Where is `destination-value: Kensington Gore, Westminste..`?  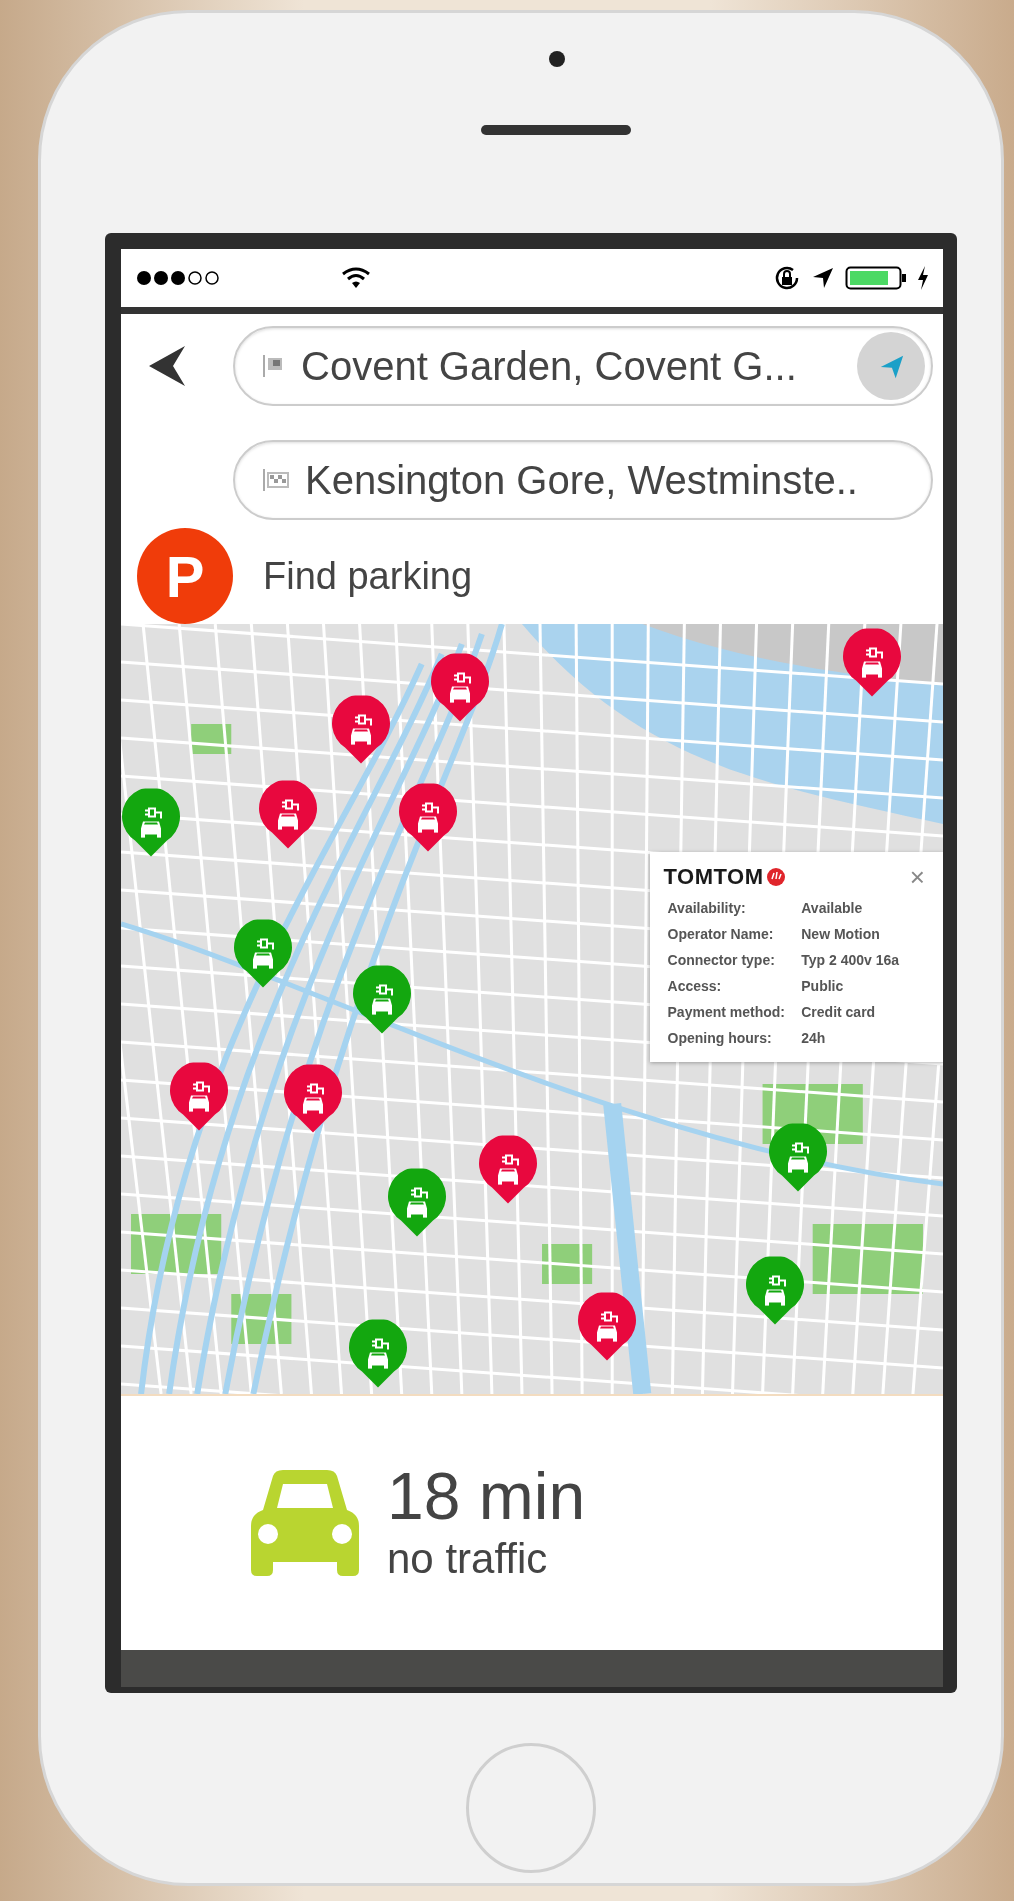 destination-value: Kensington Gore, Westminste.. is located at coordinates (582, 480).